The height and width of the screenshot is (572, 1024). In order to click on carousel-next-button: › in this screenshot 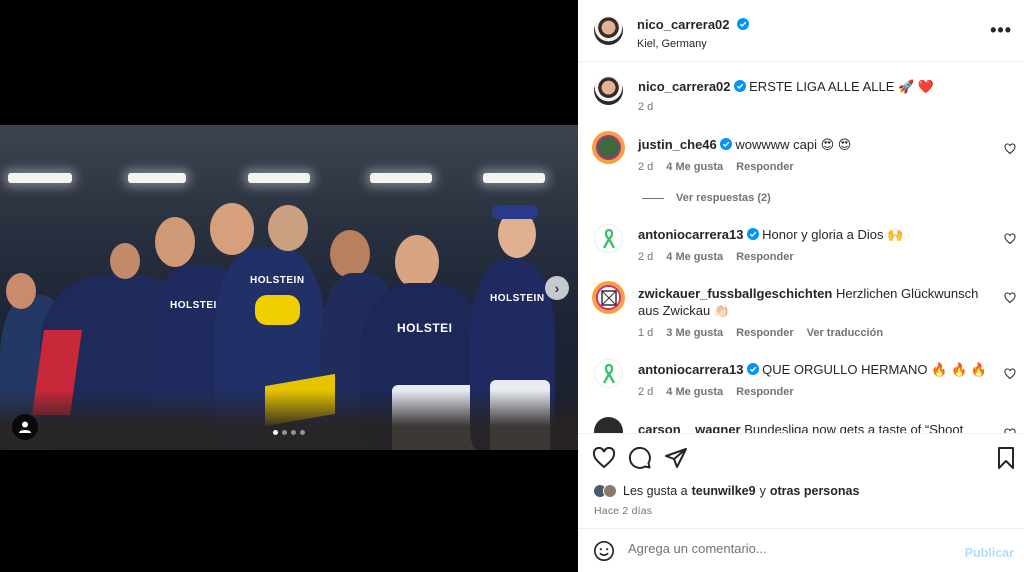, I will do `click(557, 288)`.